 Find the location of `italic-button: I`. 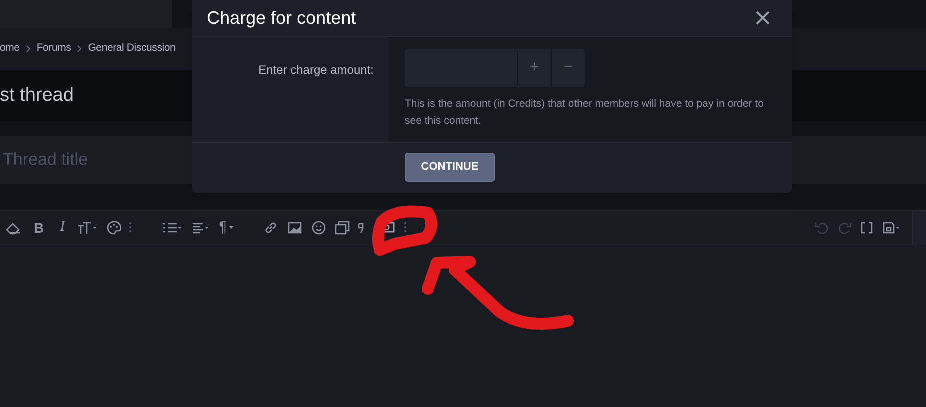

italic-button: I is located at coordinates (63, 227).